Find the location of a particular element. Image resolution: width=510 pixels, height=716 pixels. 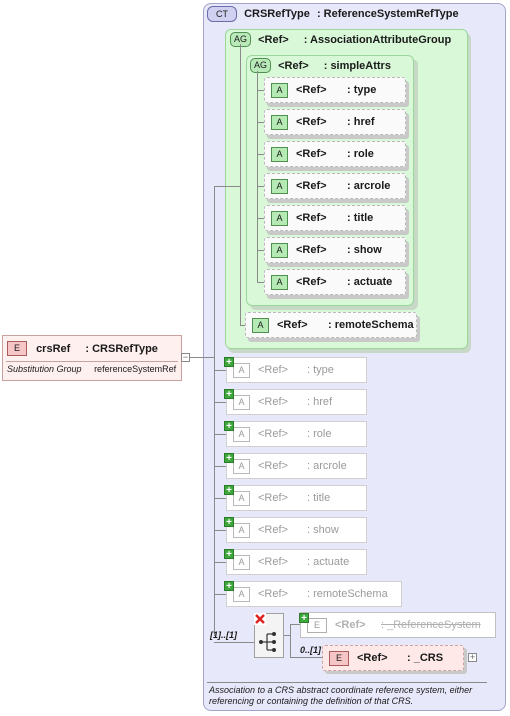

substitution-group-value: referenceSystemRef is located at coordinates (135, 369).